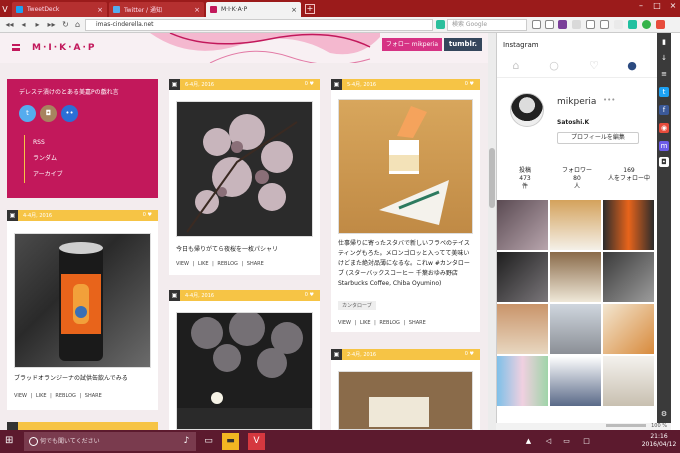 Image resolution: width=680 pixels, height=453 pixels. What do you see at coordinates (186, 441) in the screenshot?
I see `microphone-icon: ♪` at bounding box center [186, 441].